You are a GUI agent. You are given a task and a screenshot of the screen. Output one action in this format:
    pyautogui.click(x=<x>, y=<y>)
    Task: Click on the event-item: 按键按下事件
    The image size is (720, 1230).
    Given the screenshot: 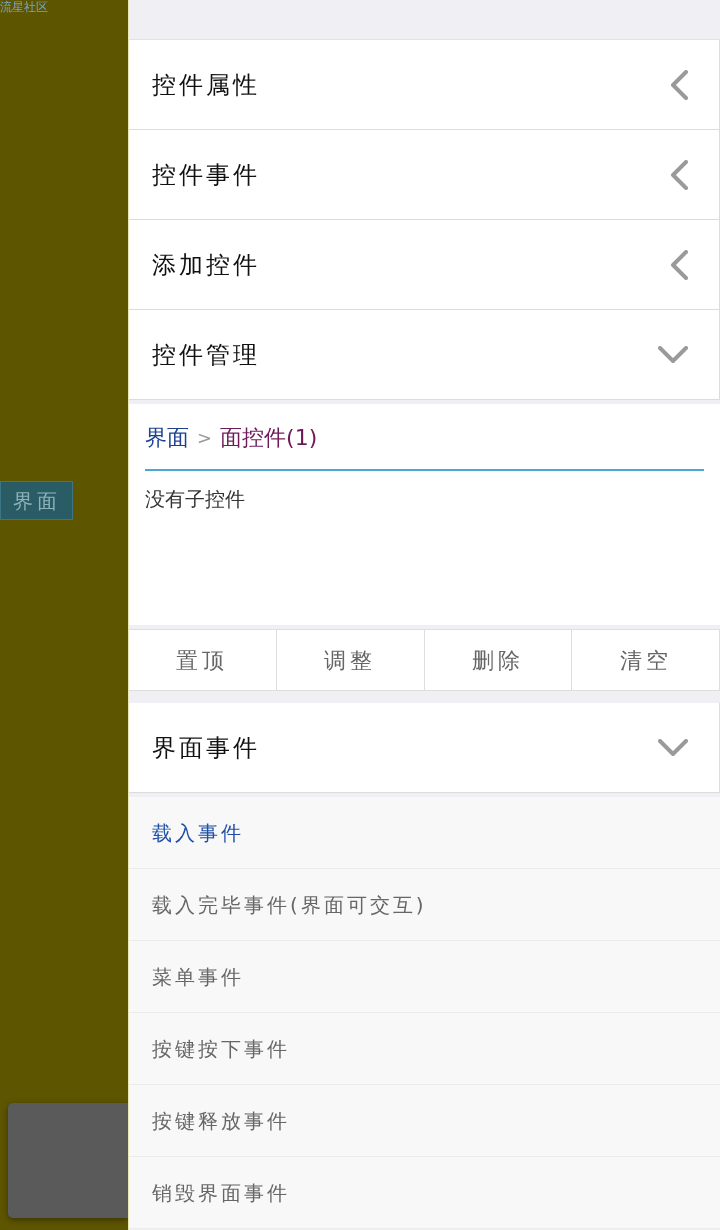 What is the action you would take?
    pyautogui.click(x=424, y=1049)
    